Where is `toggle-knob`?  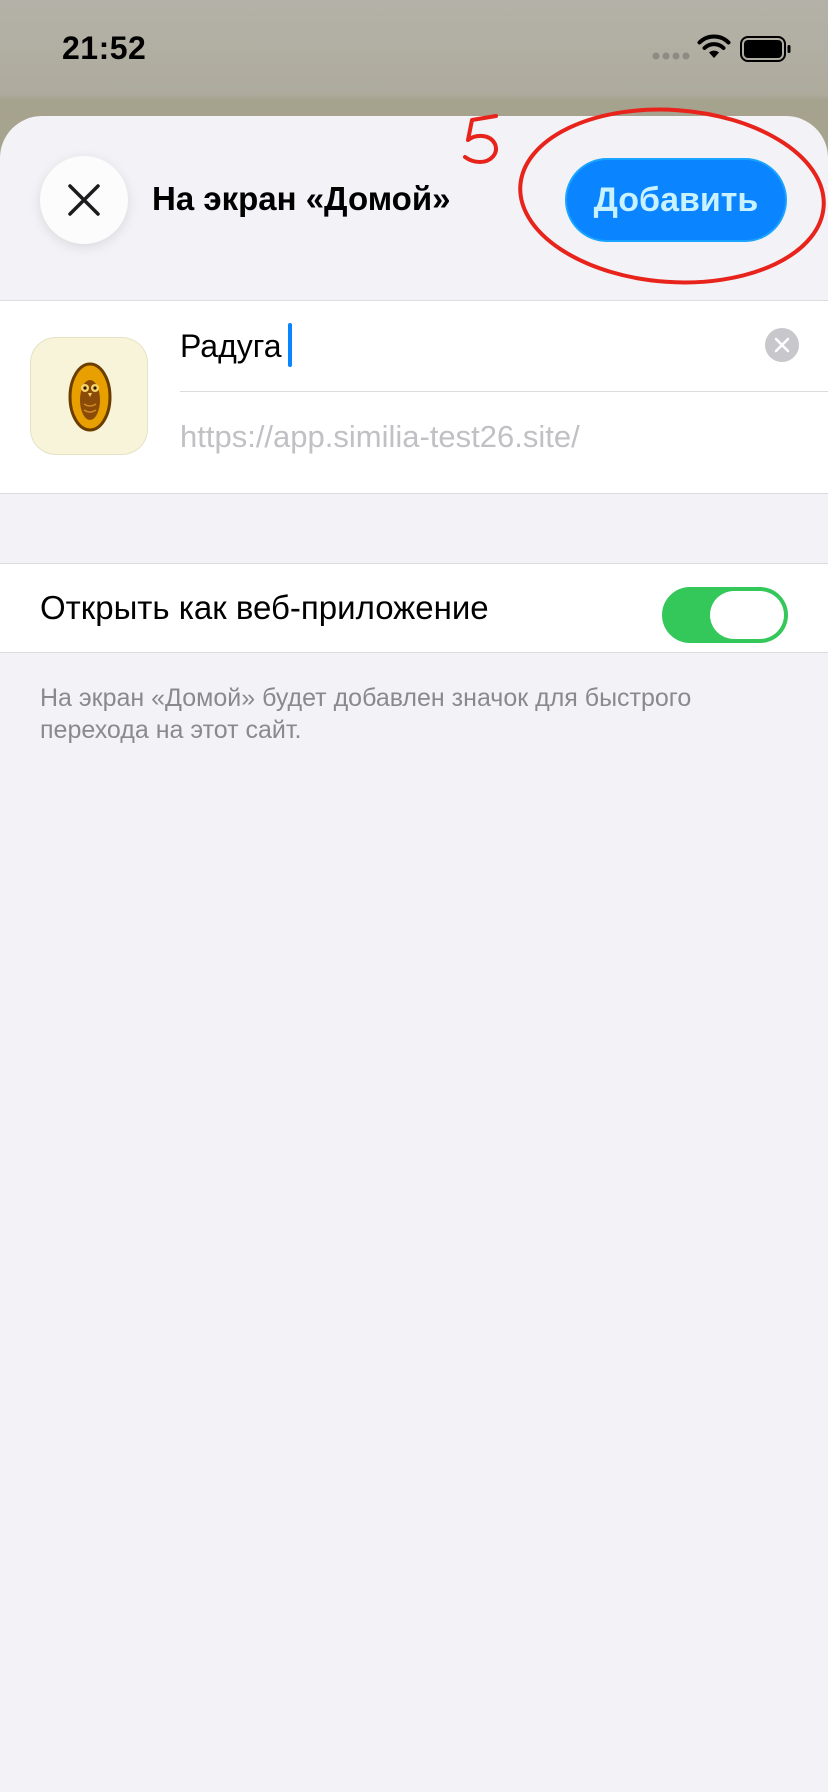
toggle-knob is located at coordinates (747, 615).